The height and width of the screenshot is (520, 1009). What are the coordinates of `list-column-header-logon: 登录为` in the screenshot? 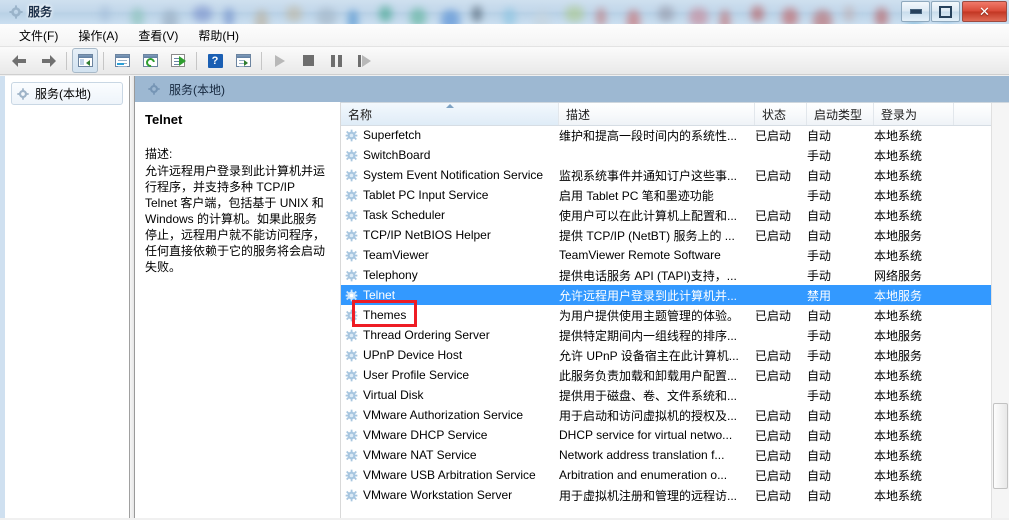 It's located at (914, 114).